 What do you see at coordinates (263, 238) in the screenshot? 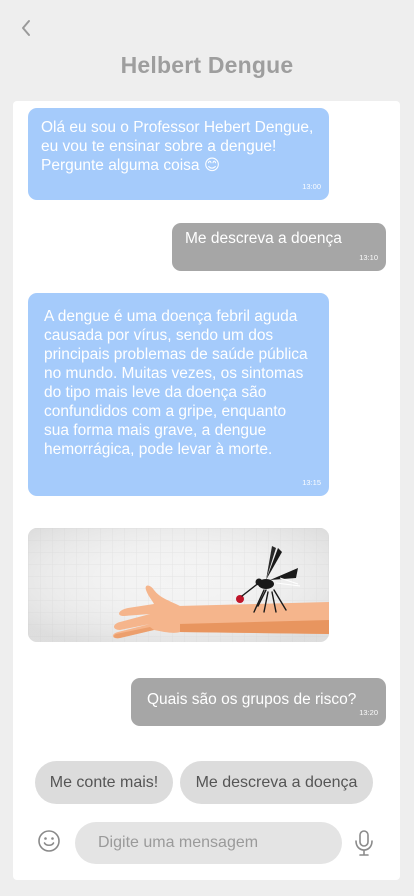
I see `message-text: Me descreva a doença` at bounding box center [263, 238].